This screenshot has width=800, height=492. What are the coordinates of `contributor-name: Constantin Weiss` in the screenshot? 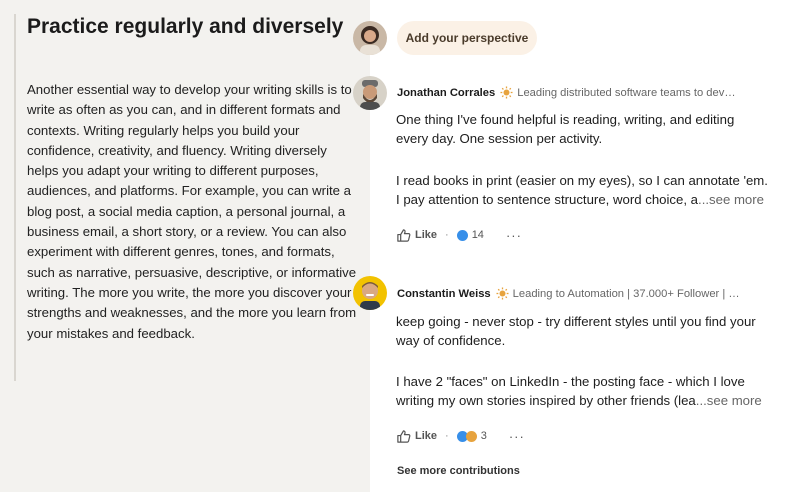 It's located at (444, 294).